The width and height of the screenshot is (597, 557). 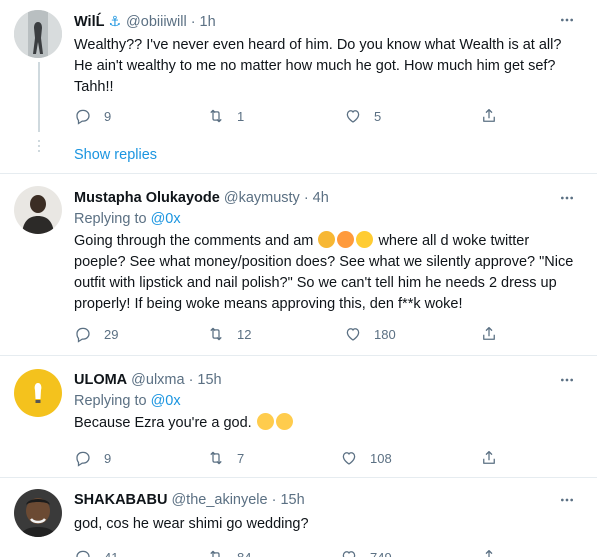 What do you see at coordinates (294, 116) in the screenshot?
I see `tweet-actions: 9 1 5` at bounding box center [294, 116].